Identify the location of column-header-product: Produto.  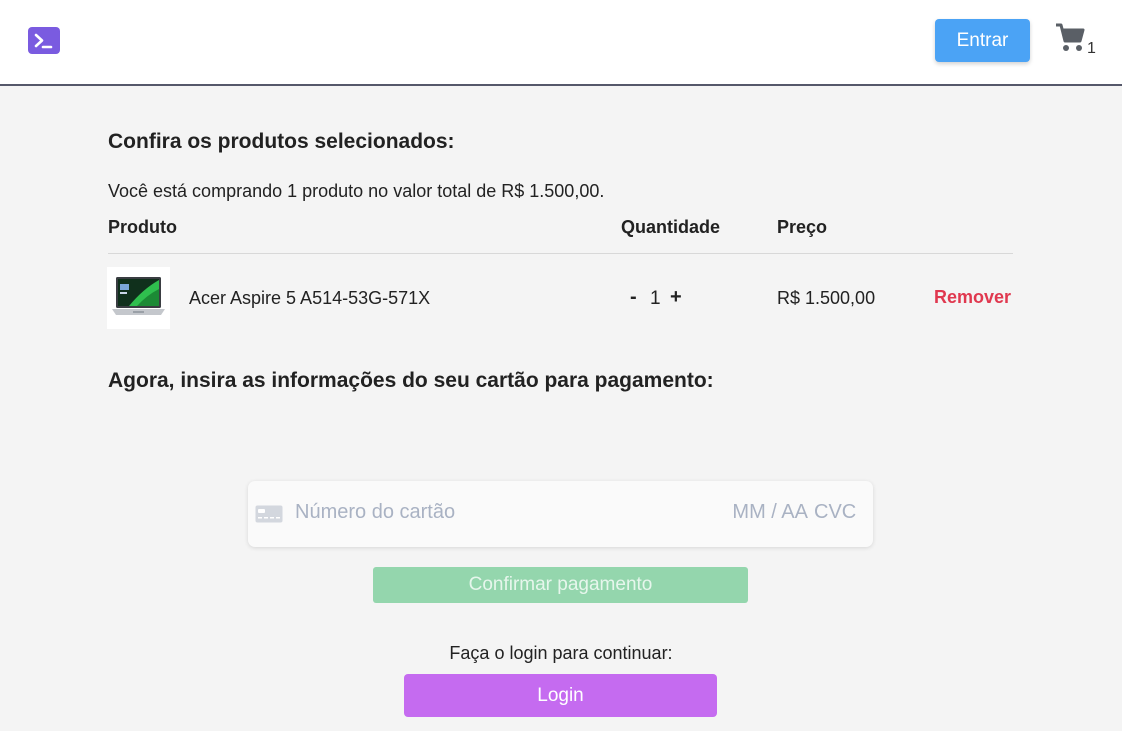
(142, 227).